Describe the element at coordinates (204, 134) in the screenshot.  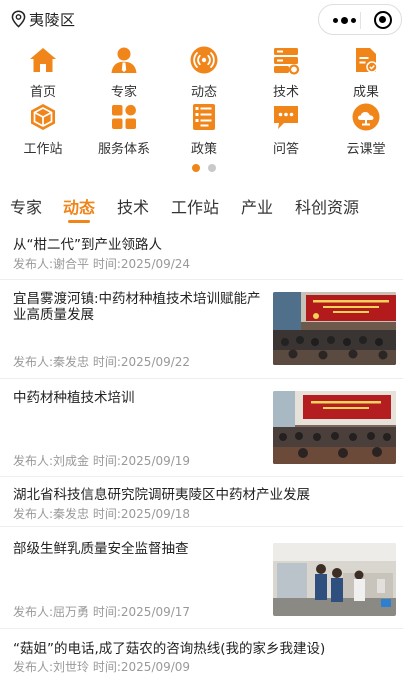
I see `menu-item-policy: 政策` at that location.